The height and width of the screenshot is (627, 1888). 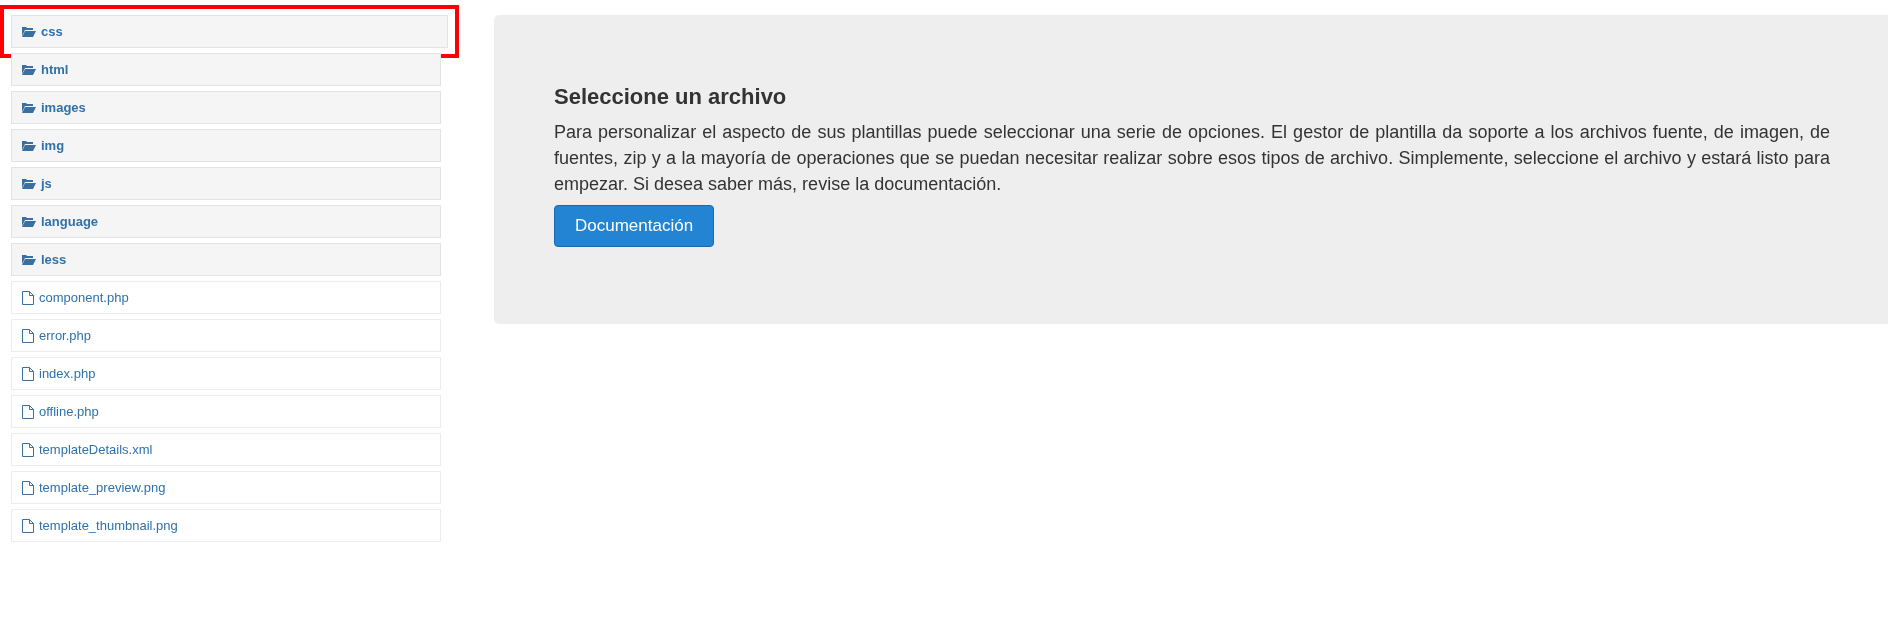 What do you see at coordinates (226, 297) in the screenshot?
I see `file-item: component.php` at bounding box center [226, 297].